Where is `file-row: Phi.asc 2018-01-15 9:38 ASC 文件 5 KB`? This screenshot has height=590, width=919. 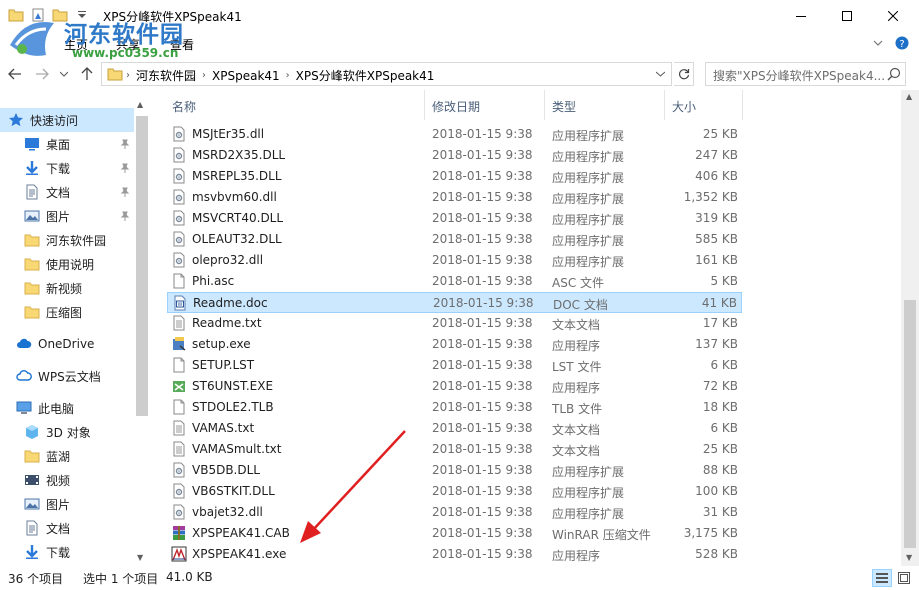 file-row: Phi.asc 2018-01-15 9:38 ASC 文件 5 KB is located at coordinates (454, 281).